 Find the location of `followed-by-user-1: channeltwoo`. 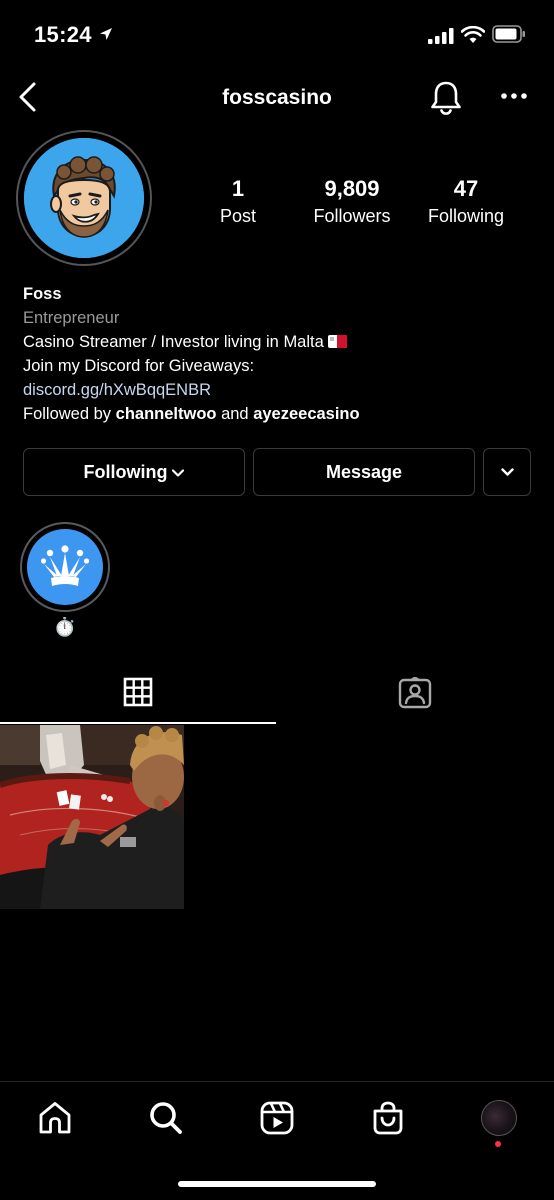

followed-by-user-1: channeltwoo is located at coordinates (166, 414).